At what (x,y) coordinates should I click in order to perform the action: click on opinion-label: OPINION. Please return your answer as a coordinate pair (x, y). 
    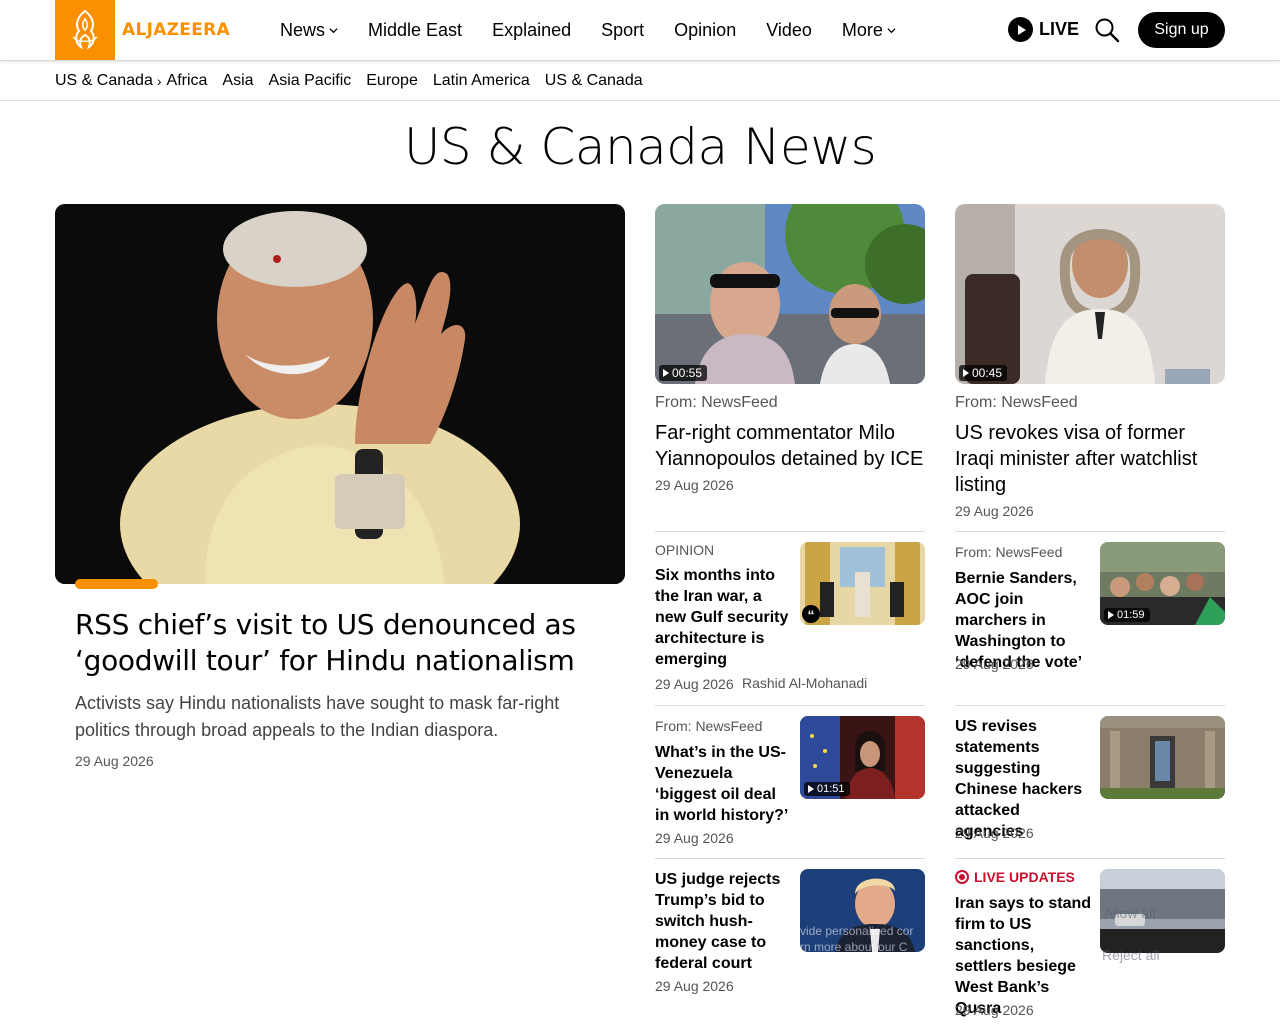
    Looking at the image, I should click on (685, 550).